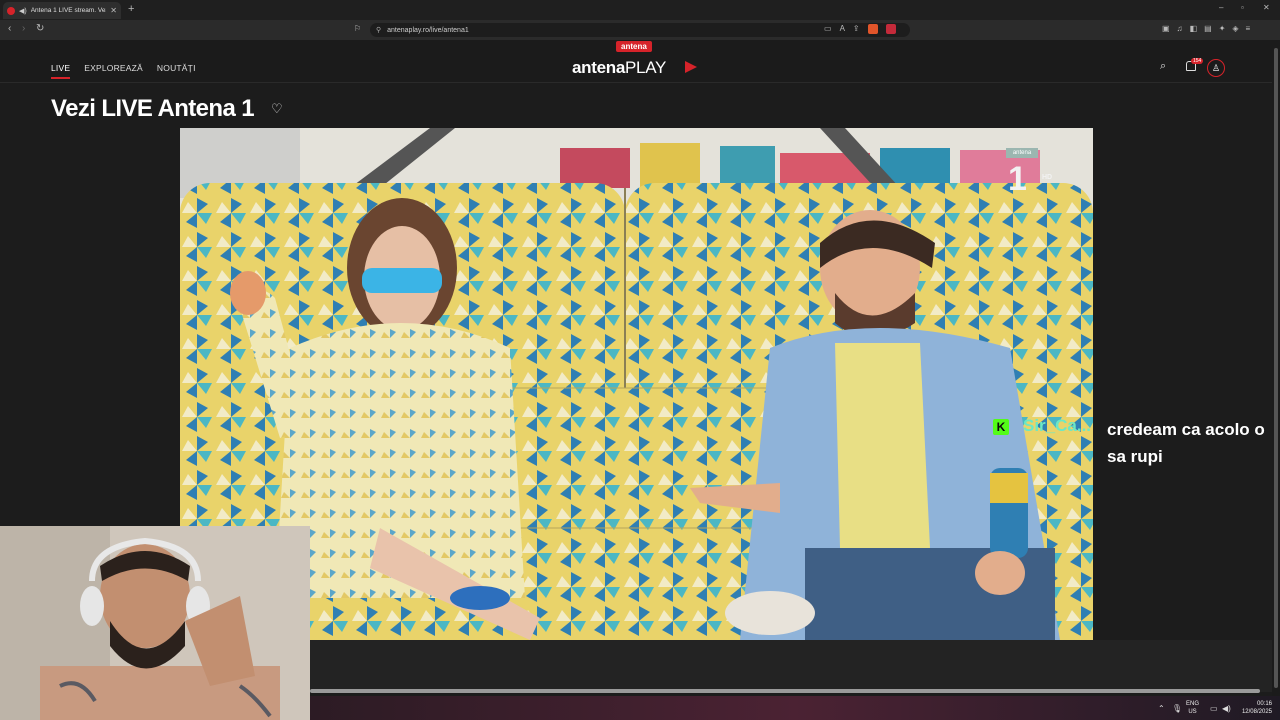  Describe the element at coordinates (646, 67) in the screenshot. I see `logo-word-play: PLAY` at that location.